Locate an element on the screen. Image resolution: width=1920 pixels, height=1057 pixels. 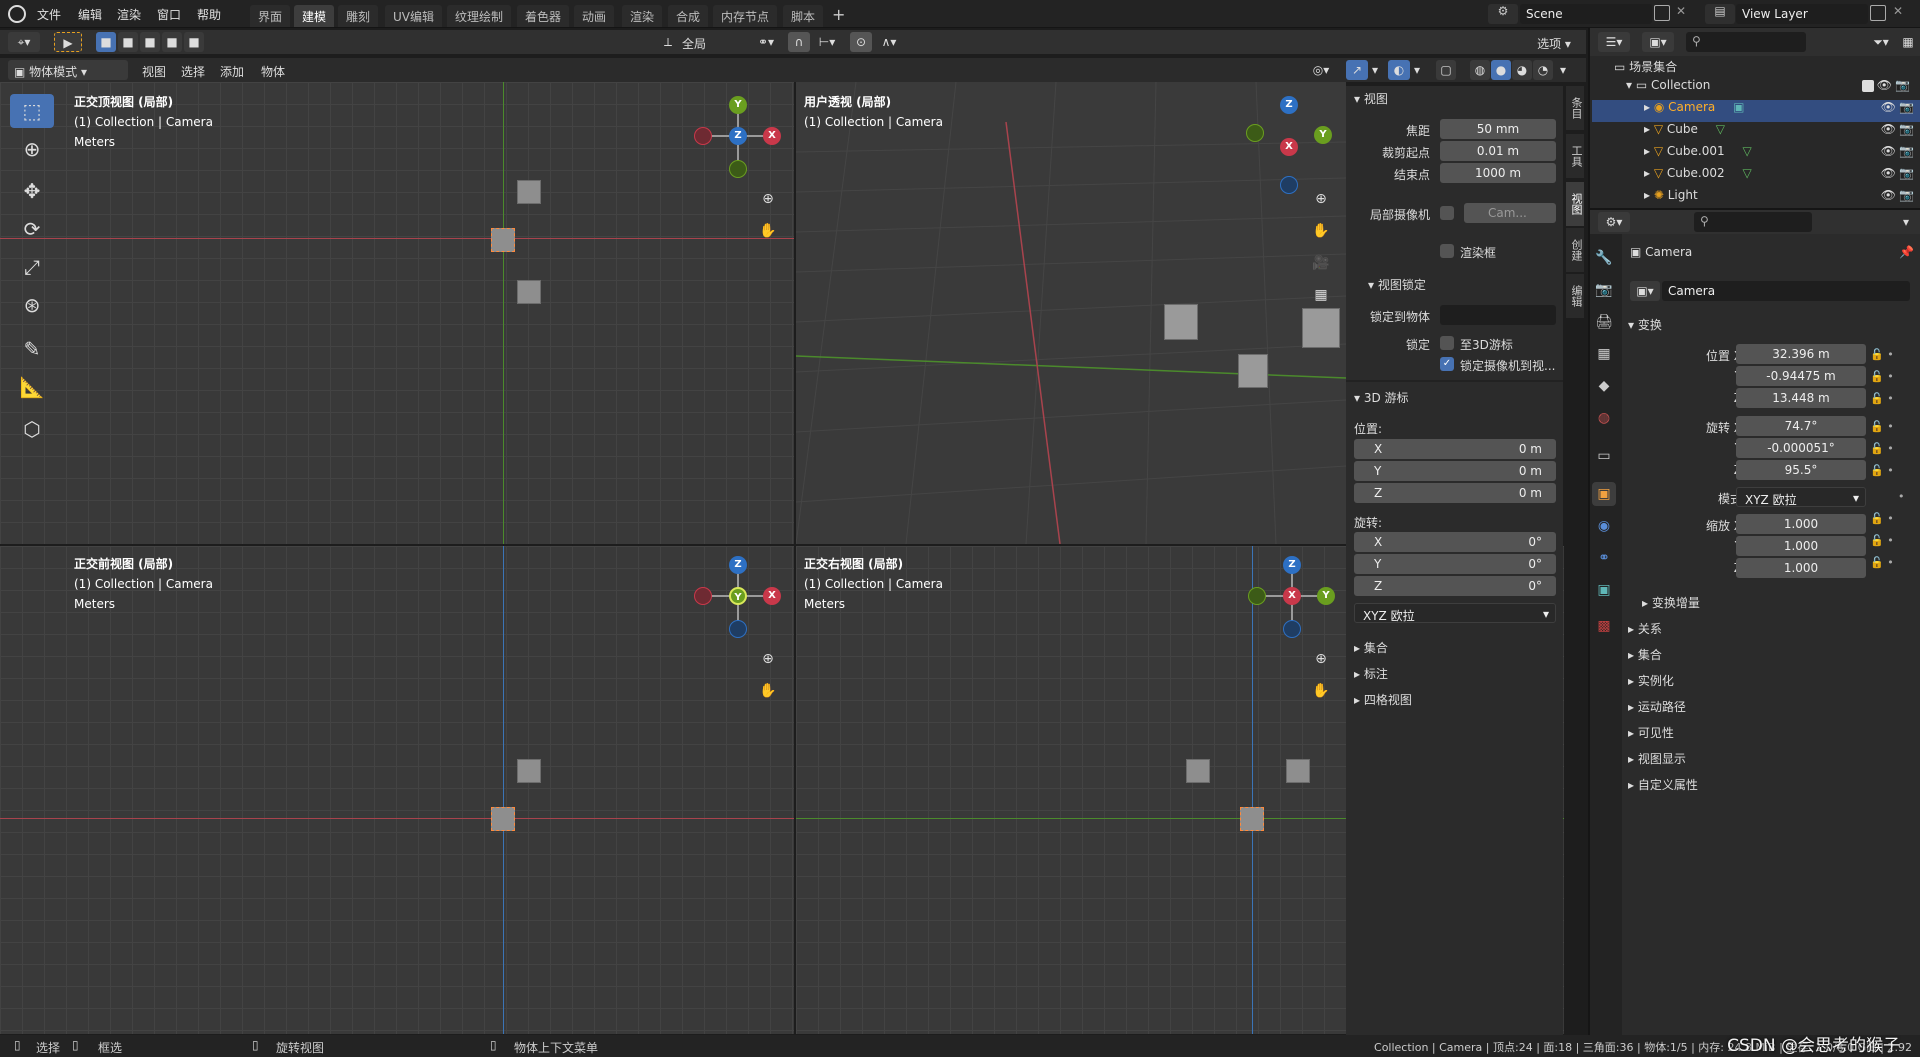
lock-camera-to-view-checkbox: ✓ is located at coordinates (1447, 364).